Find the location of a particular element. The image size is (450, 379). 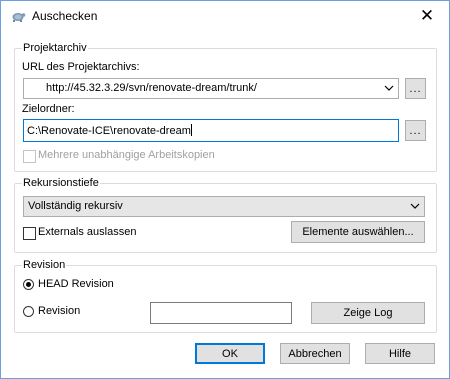

head-revision-radio is located at coordinates (28, 284).